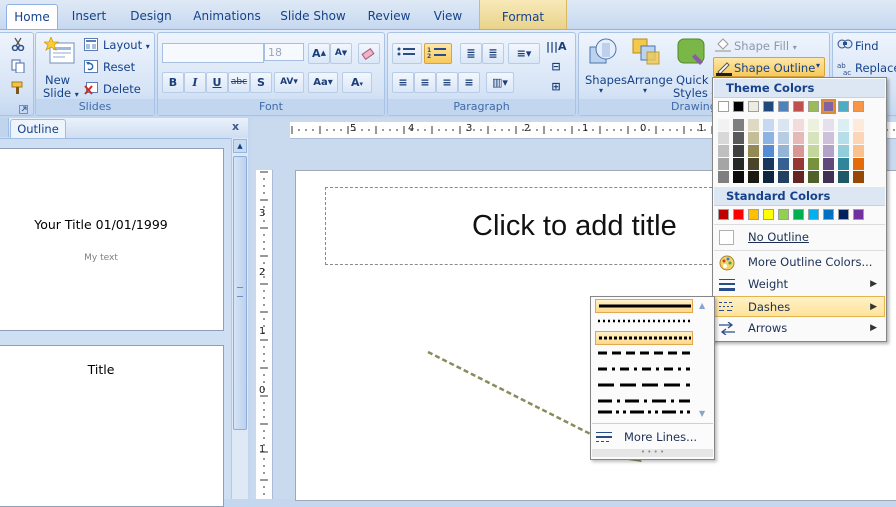 Image resolution: width=896 pixels, height=507 pixels. I want to click on quick-styles-button: Quick, so click(692, 80).